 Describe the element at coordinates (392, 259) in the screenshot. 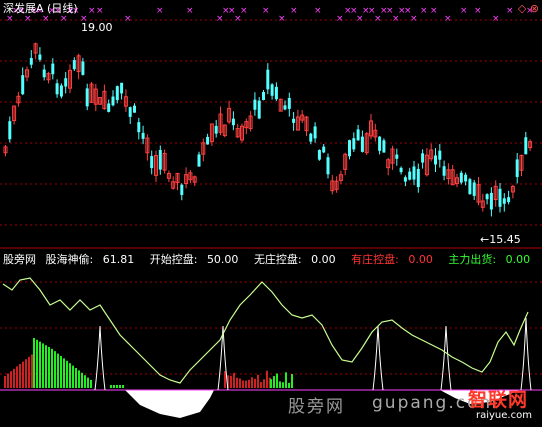

I see `indicator-item: 有庄控盘: 0.00` at that location.